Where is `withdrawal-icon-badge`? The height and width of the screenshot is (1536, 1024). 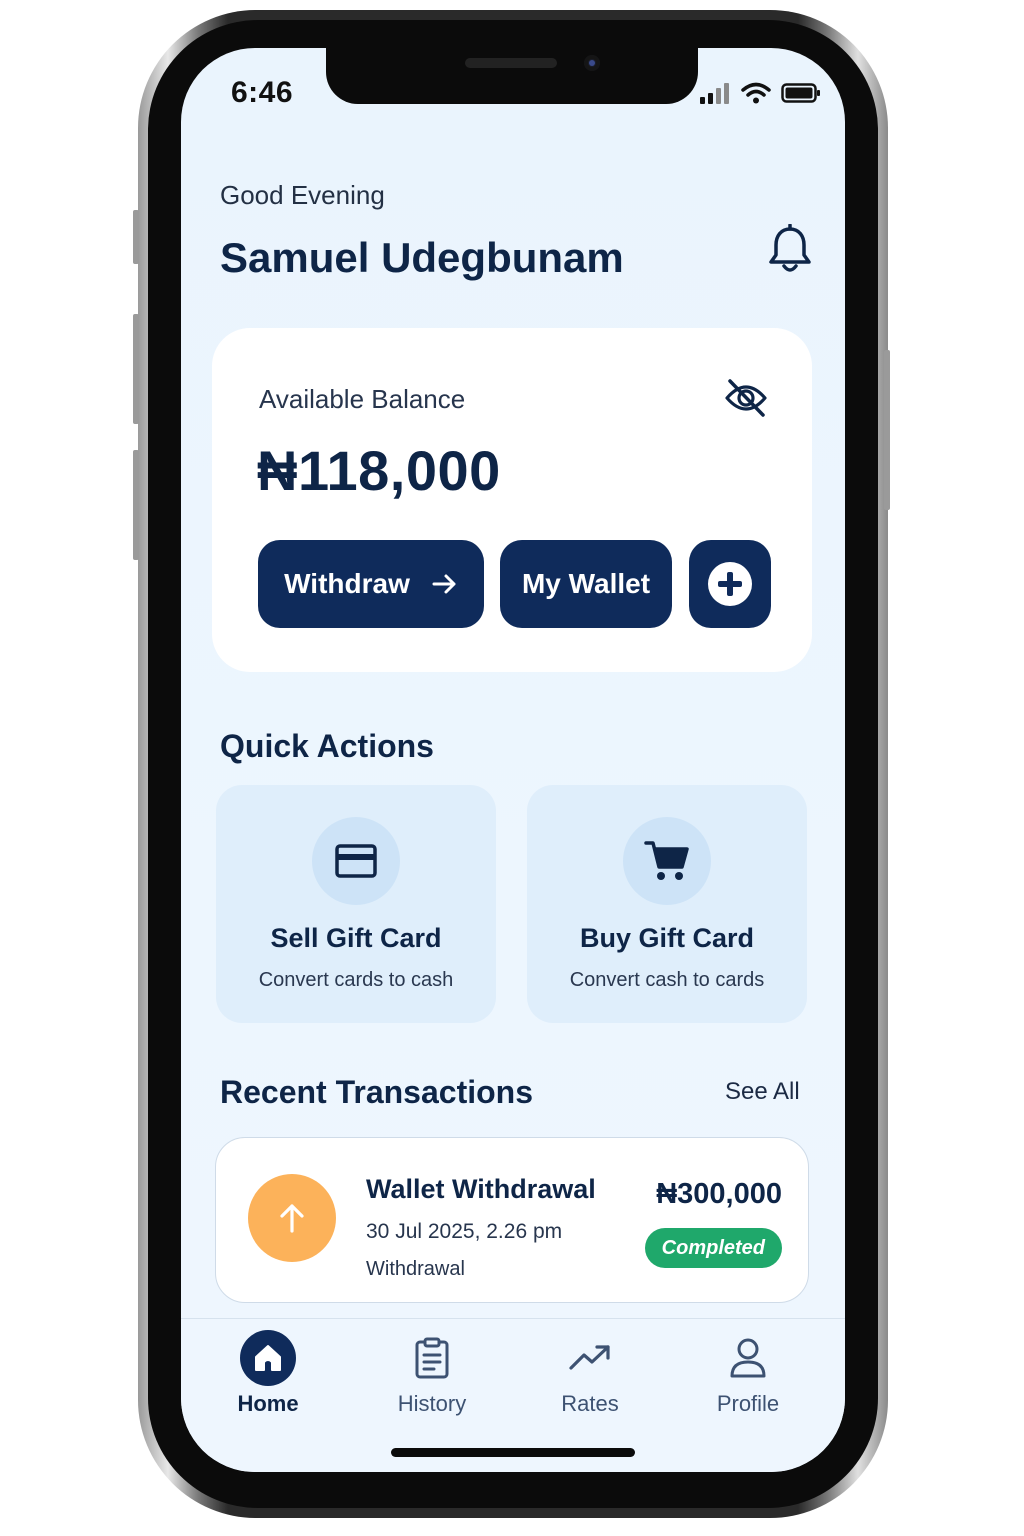
withdrawal-icon-badge is located at coordinates (292, 1218).